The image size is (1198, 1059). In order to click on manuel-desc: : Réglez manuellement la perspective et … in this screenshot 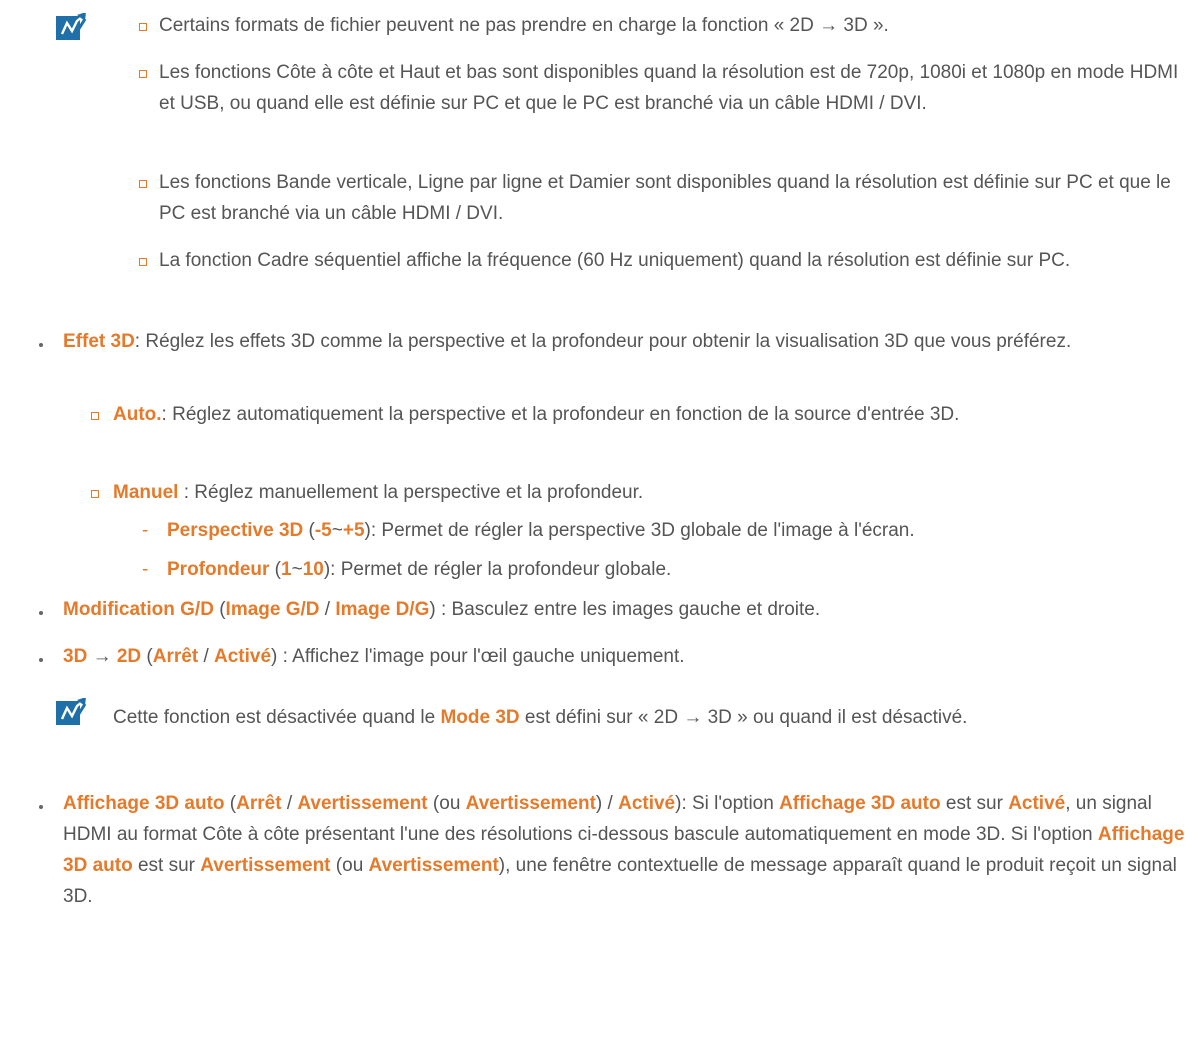, I will do `click(411, 492)`.